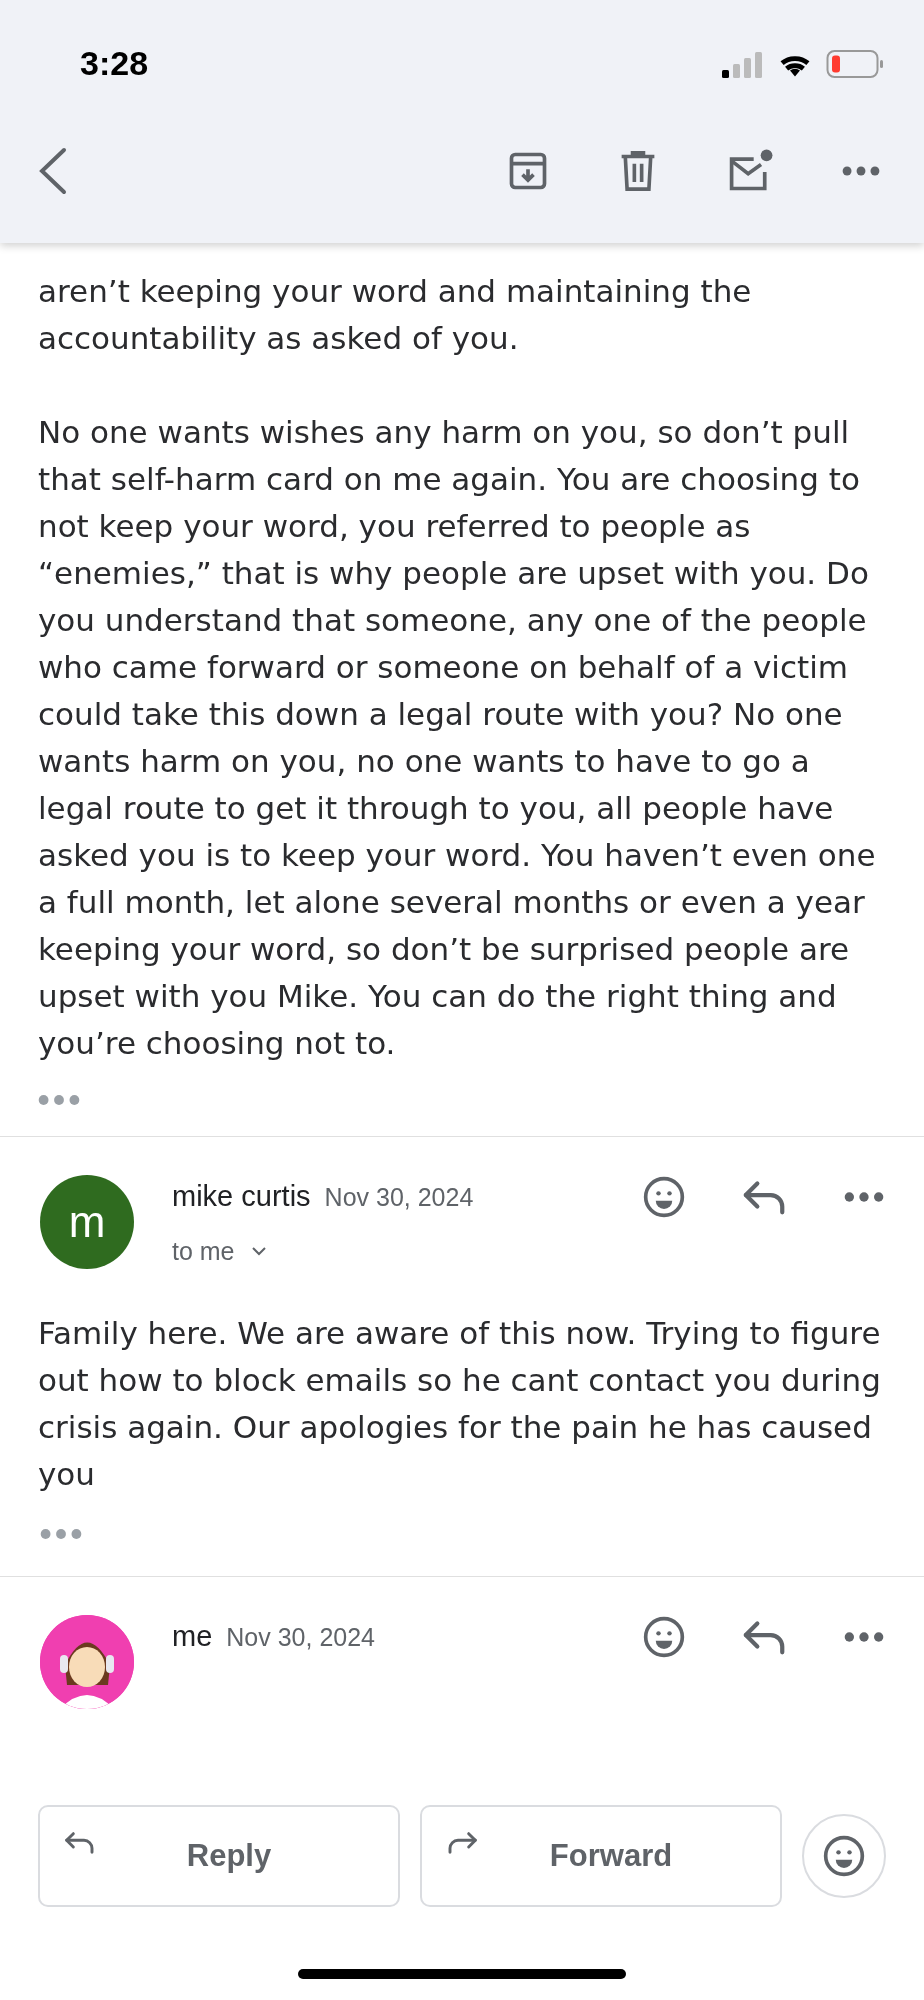 This screenshot has width=924, height=2000. Describe the element at coordinates (114, 63) in the screenshot. I see `status-time: 3:28` at that location.